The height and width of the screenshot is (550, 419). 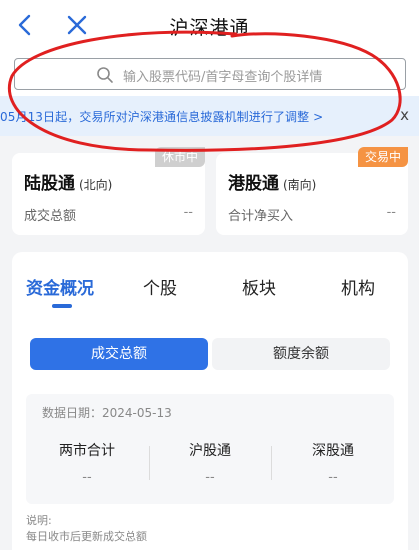 What do you see at coordinates (253, 184) in the screenshot?
I see `card-title-text: 港股通` at bounding box center [253, 184].